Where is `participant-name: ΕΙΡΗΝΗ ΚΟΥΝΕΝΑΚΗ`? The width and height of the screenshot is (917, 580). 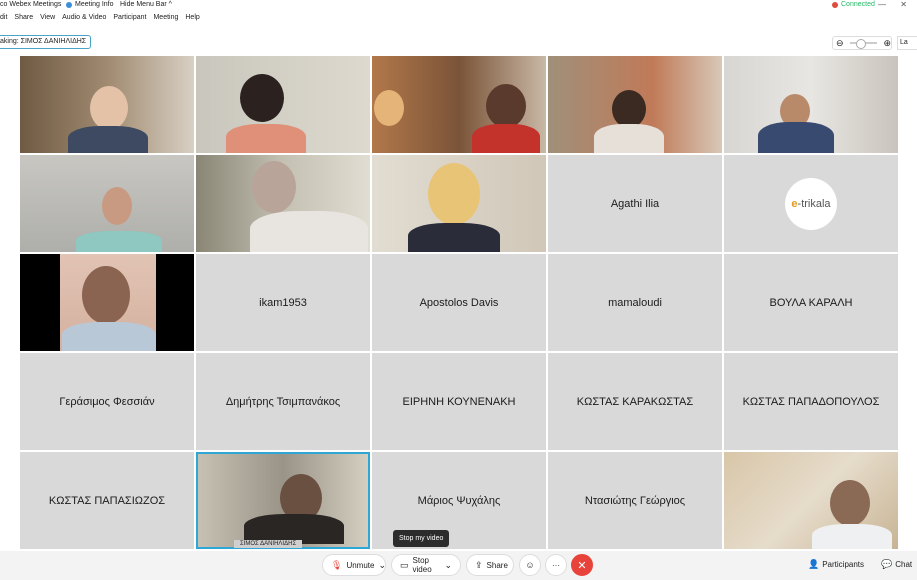 participant-name: ΕΙΡΗΝΗ ΚΟΥΝΕΝΑΚΗ is located at coordinates (459, 401).